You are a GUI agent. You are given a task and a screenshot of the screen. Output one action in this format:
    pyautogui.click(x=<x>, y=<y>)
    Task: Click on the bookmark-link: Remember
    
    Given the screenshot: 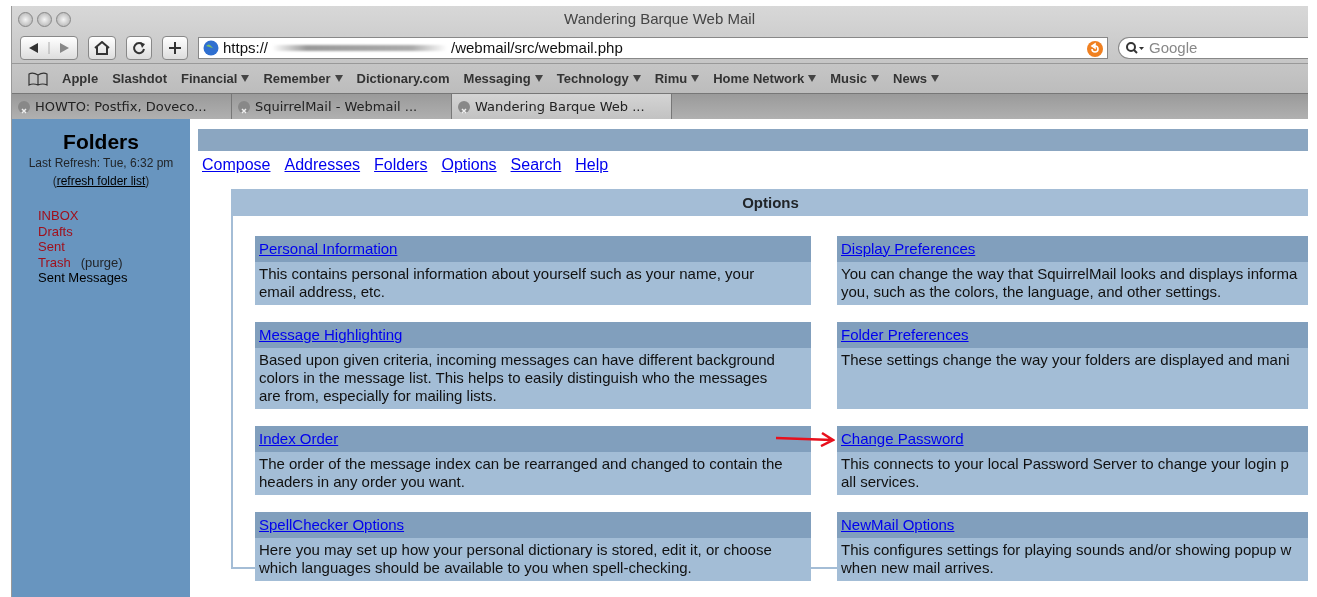 What is the action you would take?
    pyautogui.click(x=297, y=78)
    